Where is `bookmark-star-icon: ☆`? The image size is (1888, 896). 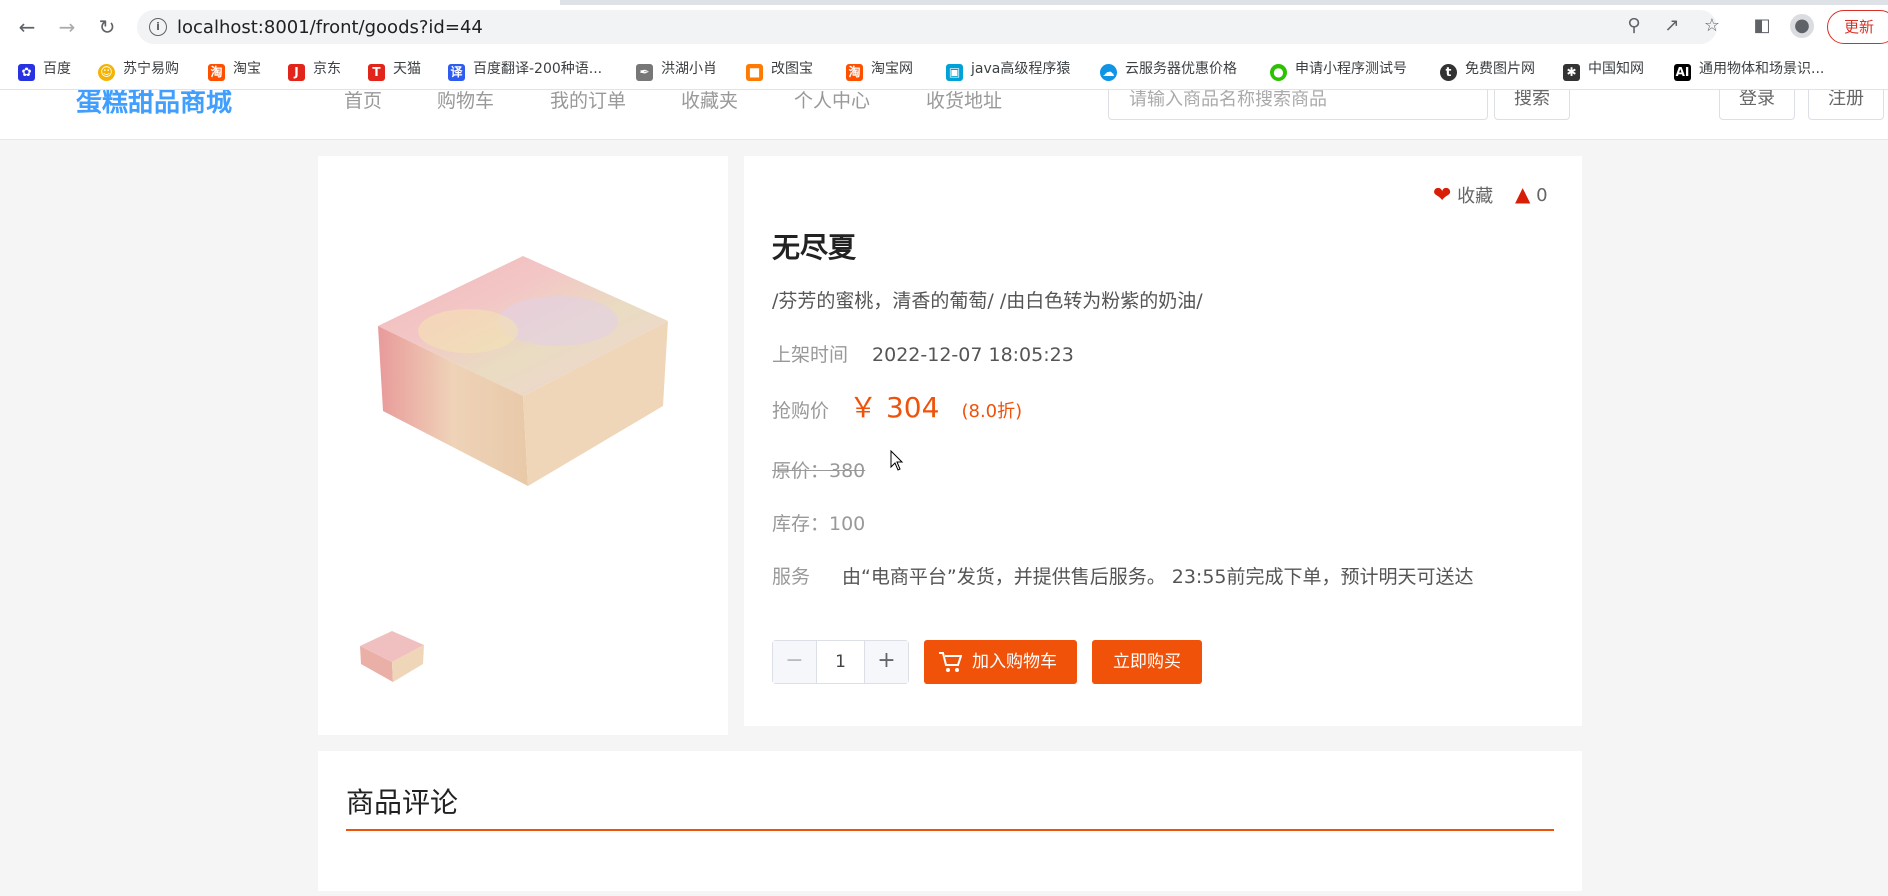 bookmark-star-icon: ☆ is located at coordinates (1712, 26).